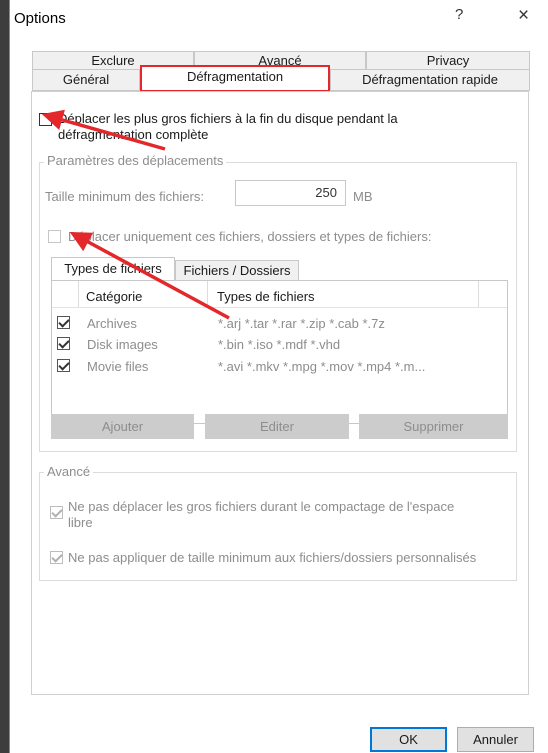  Describe the element at coordinates (9, 376) in the screenshot. I see `window-edge` at that location.